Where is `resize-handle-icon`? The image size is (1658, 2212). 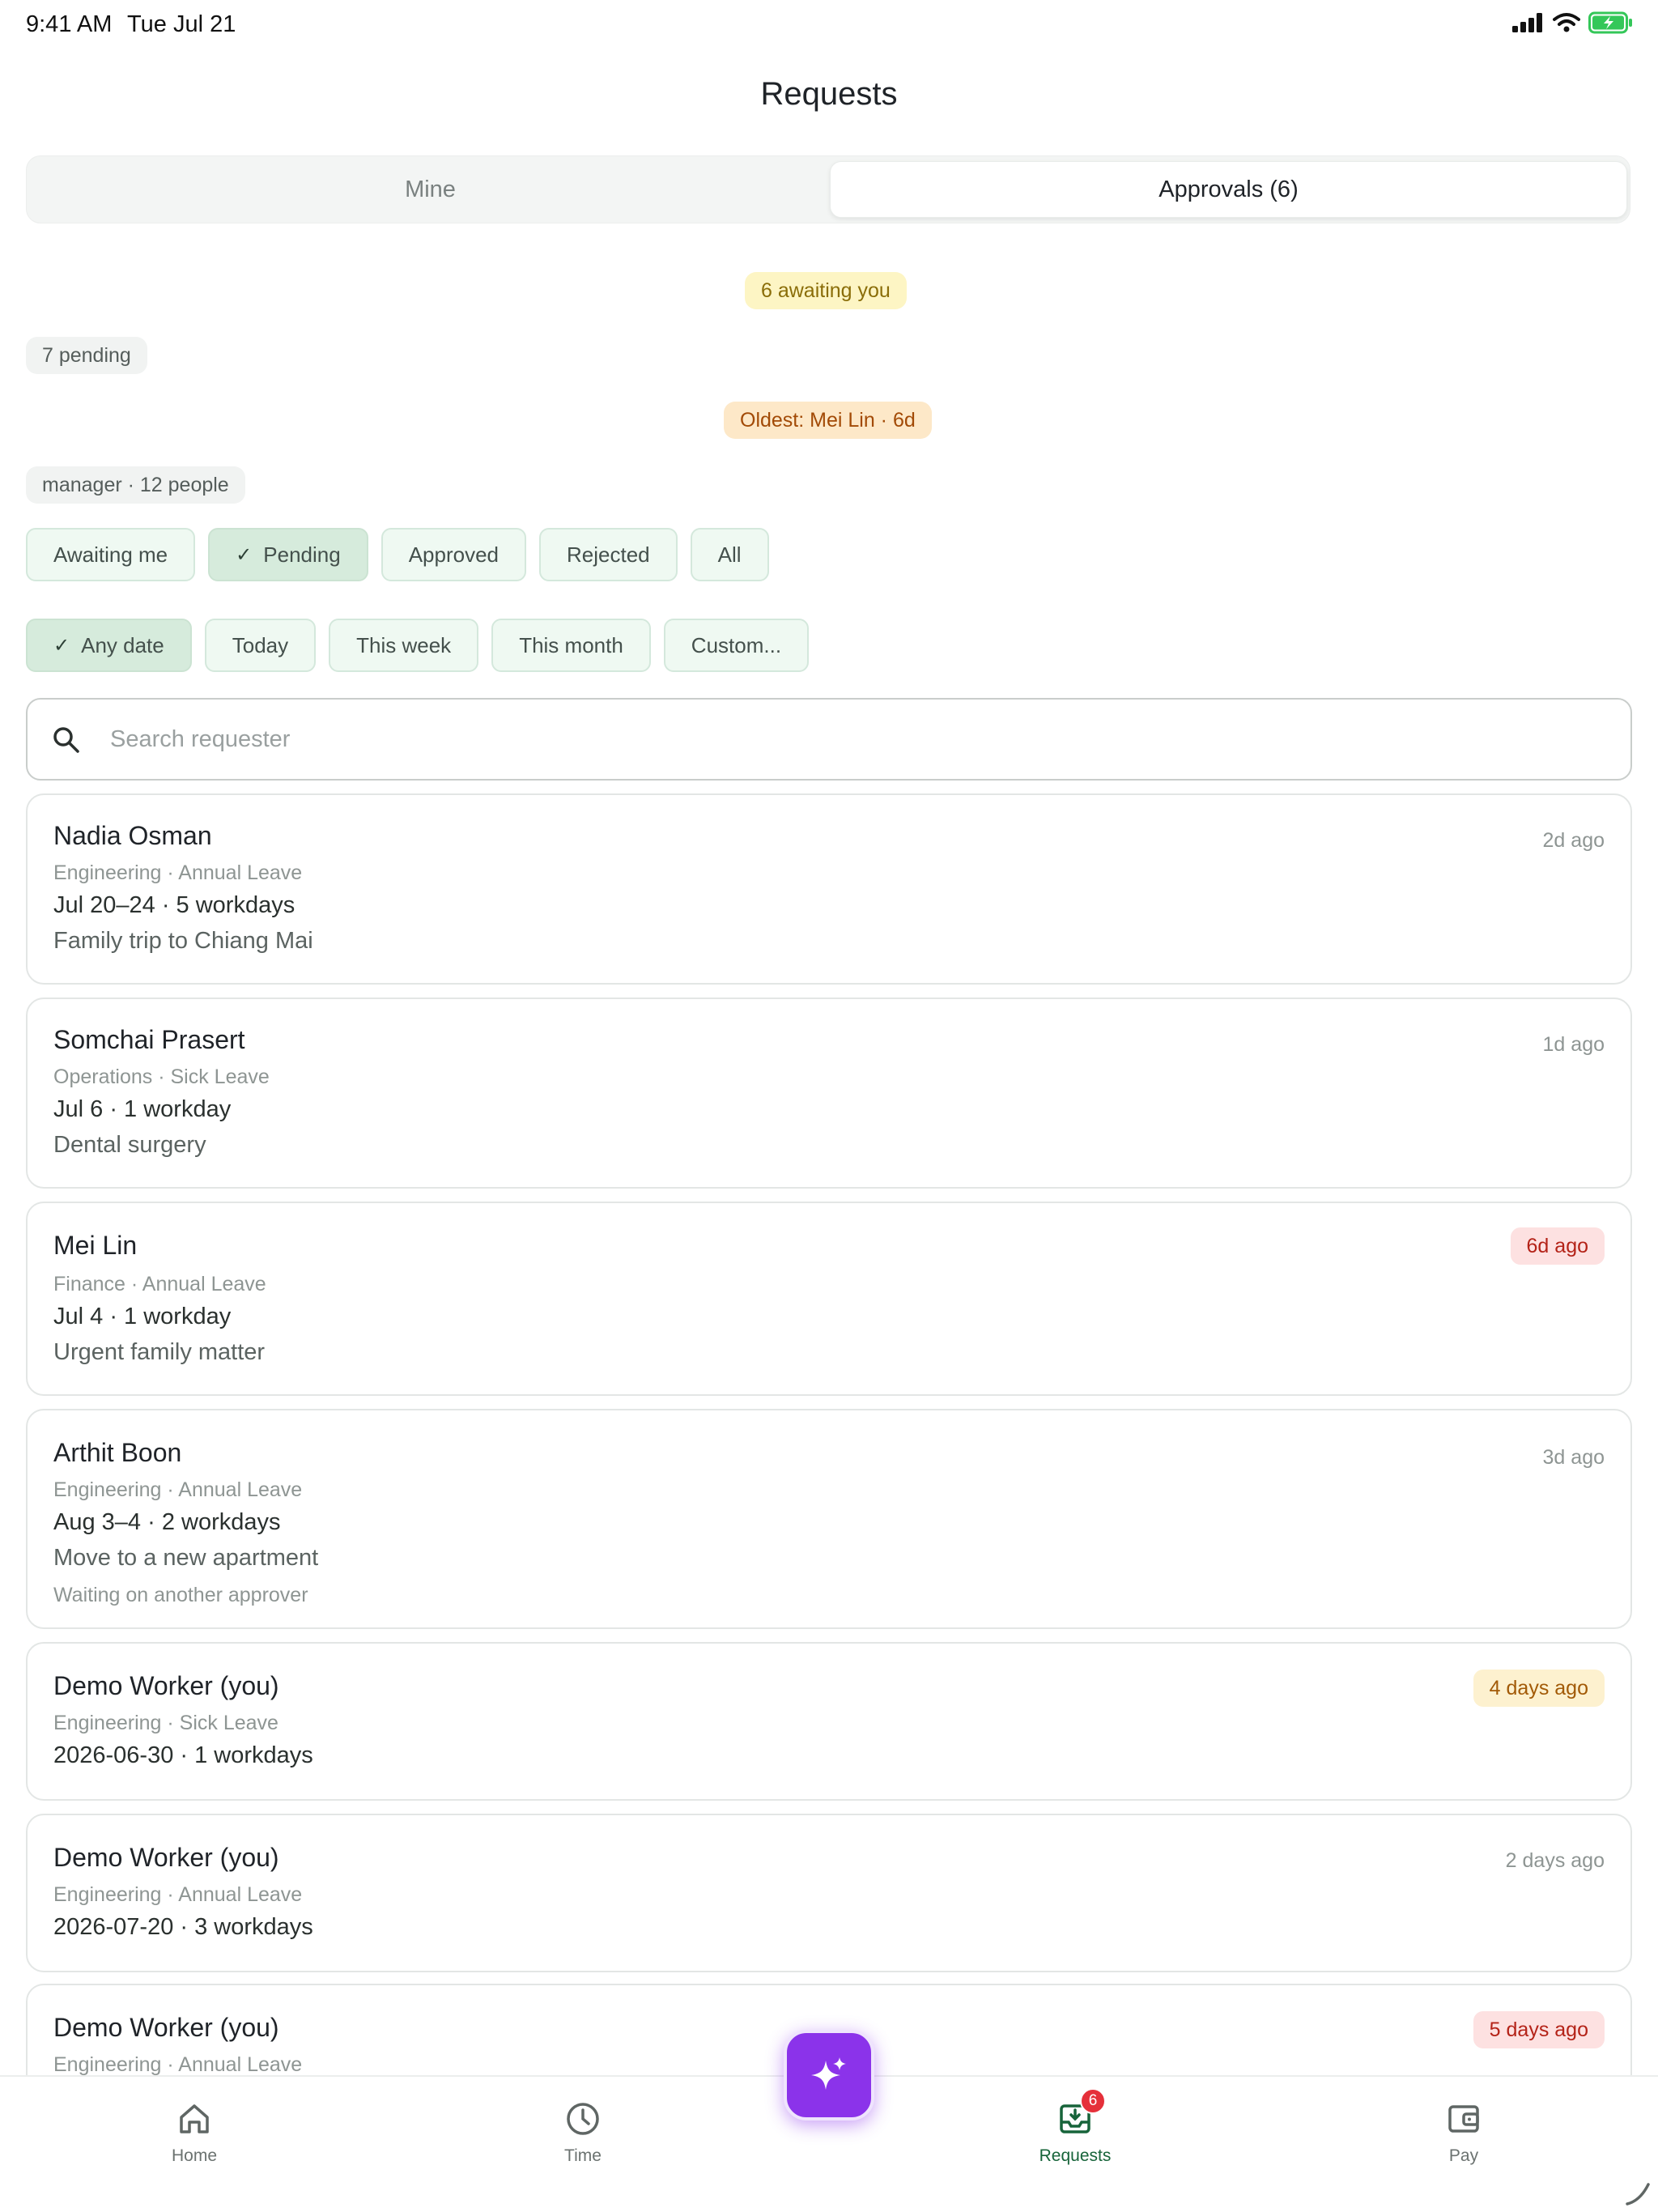
resize-handle-icon is located at coordinates (1638, 2195).